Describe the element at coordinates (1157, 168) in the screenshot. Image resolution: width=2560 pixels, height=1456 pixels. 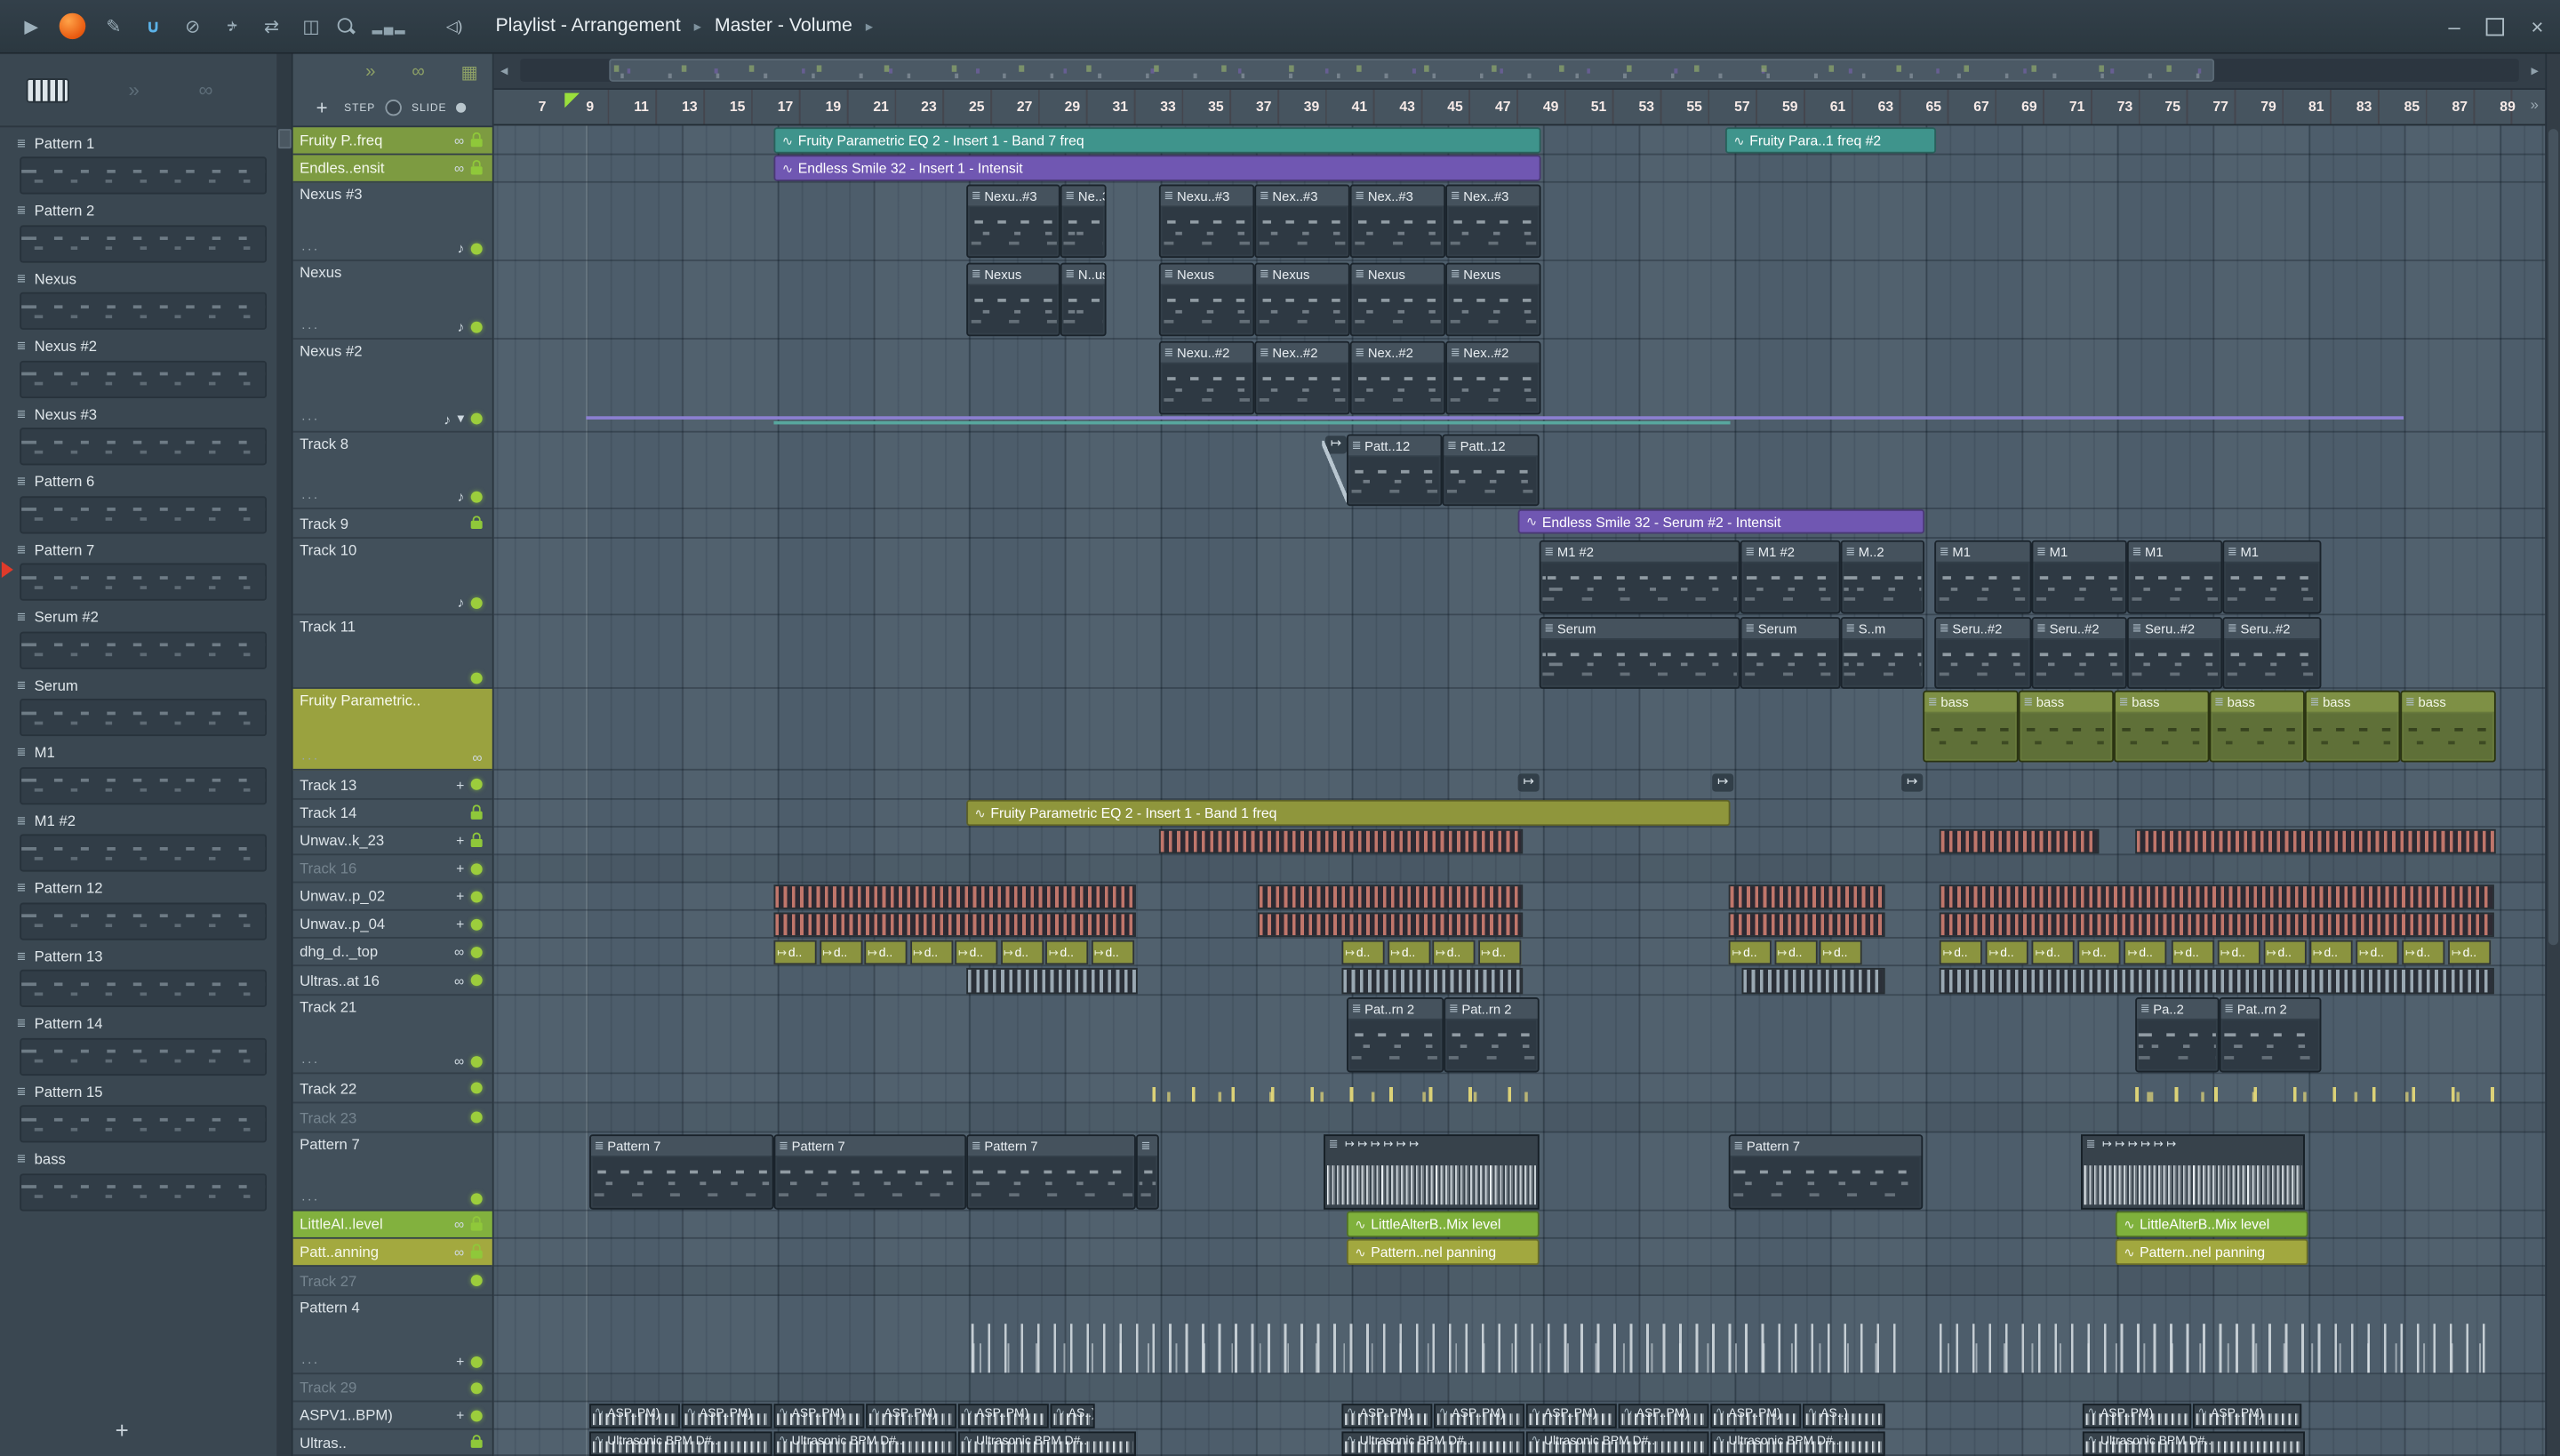
I see `automation-clip: ∿ Endless Smile 32 - Insert 1 - Intensit` at that location.